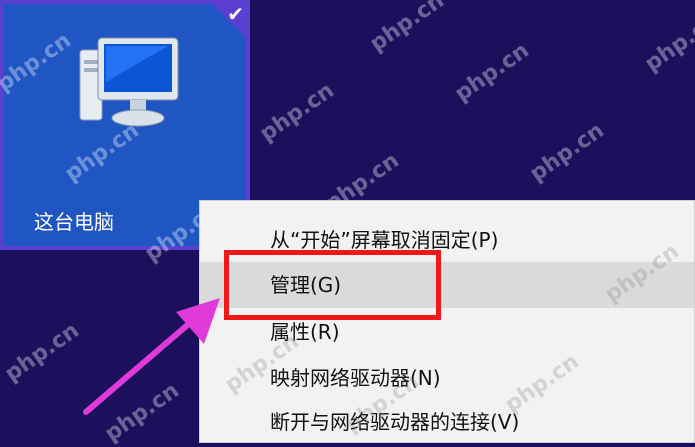 This screenshot has width=695, height=447. Describe the element at coordinates (447, 422) in the screenshot. I see `menu-item-disconnect-network-drive: 断开与网络驱动器的连接(V)` at that location.